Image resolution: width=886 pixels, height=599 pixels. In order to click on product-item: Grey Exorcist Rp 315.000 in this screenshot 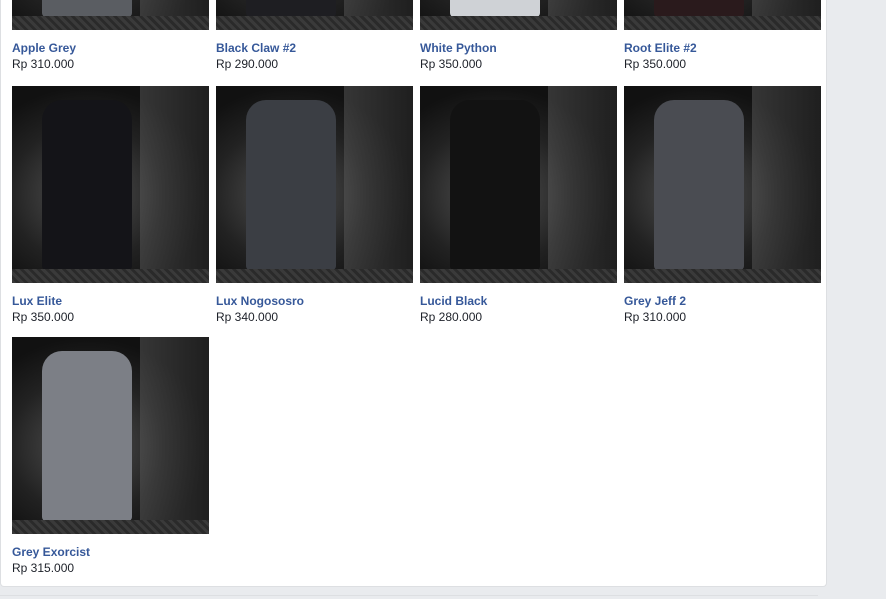, I will do `click(110, 456)`.